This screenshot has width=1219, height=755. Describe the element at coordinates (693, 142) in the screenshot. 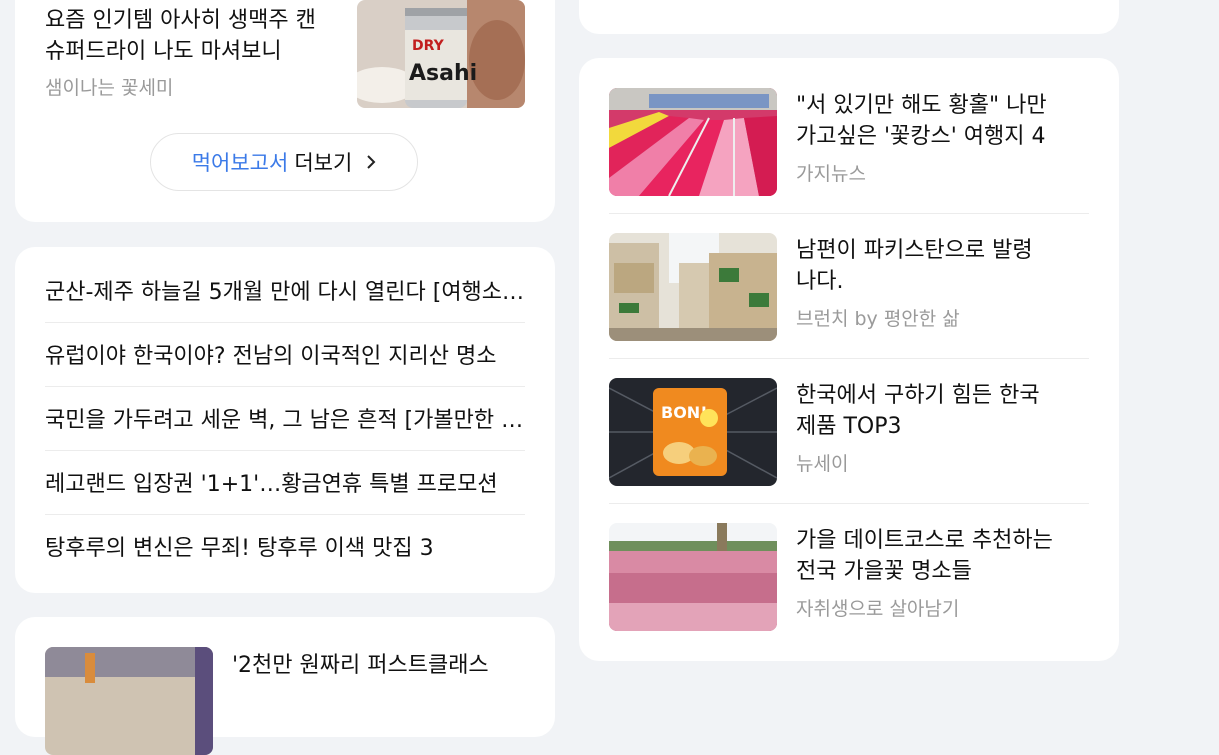

I see `flower-field-thumbnail` at that location.